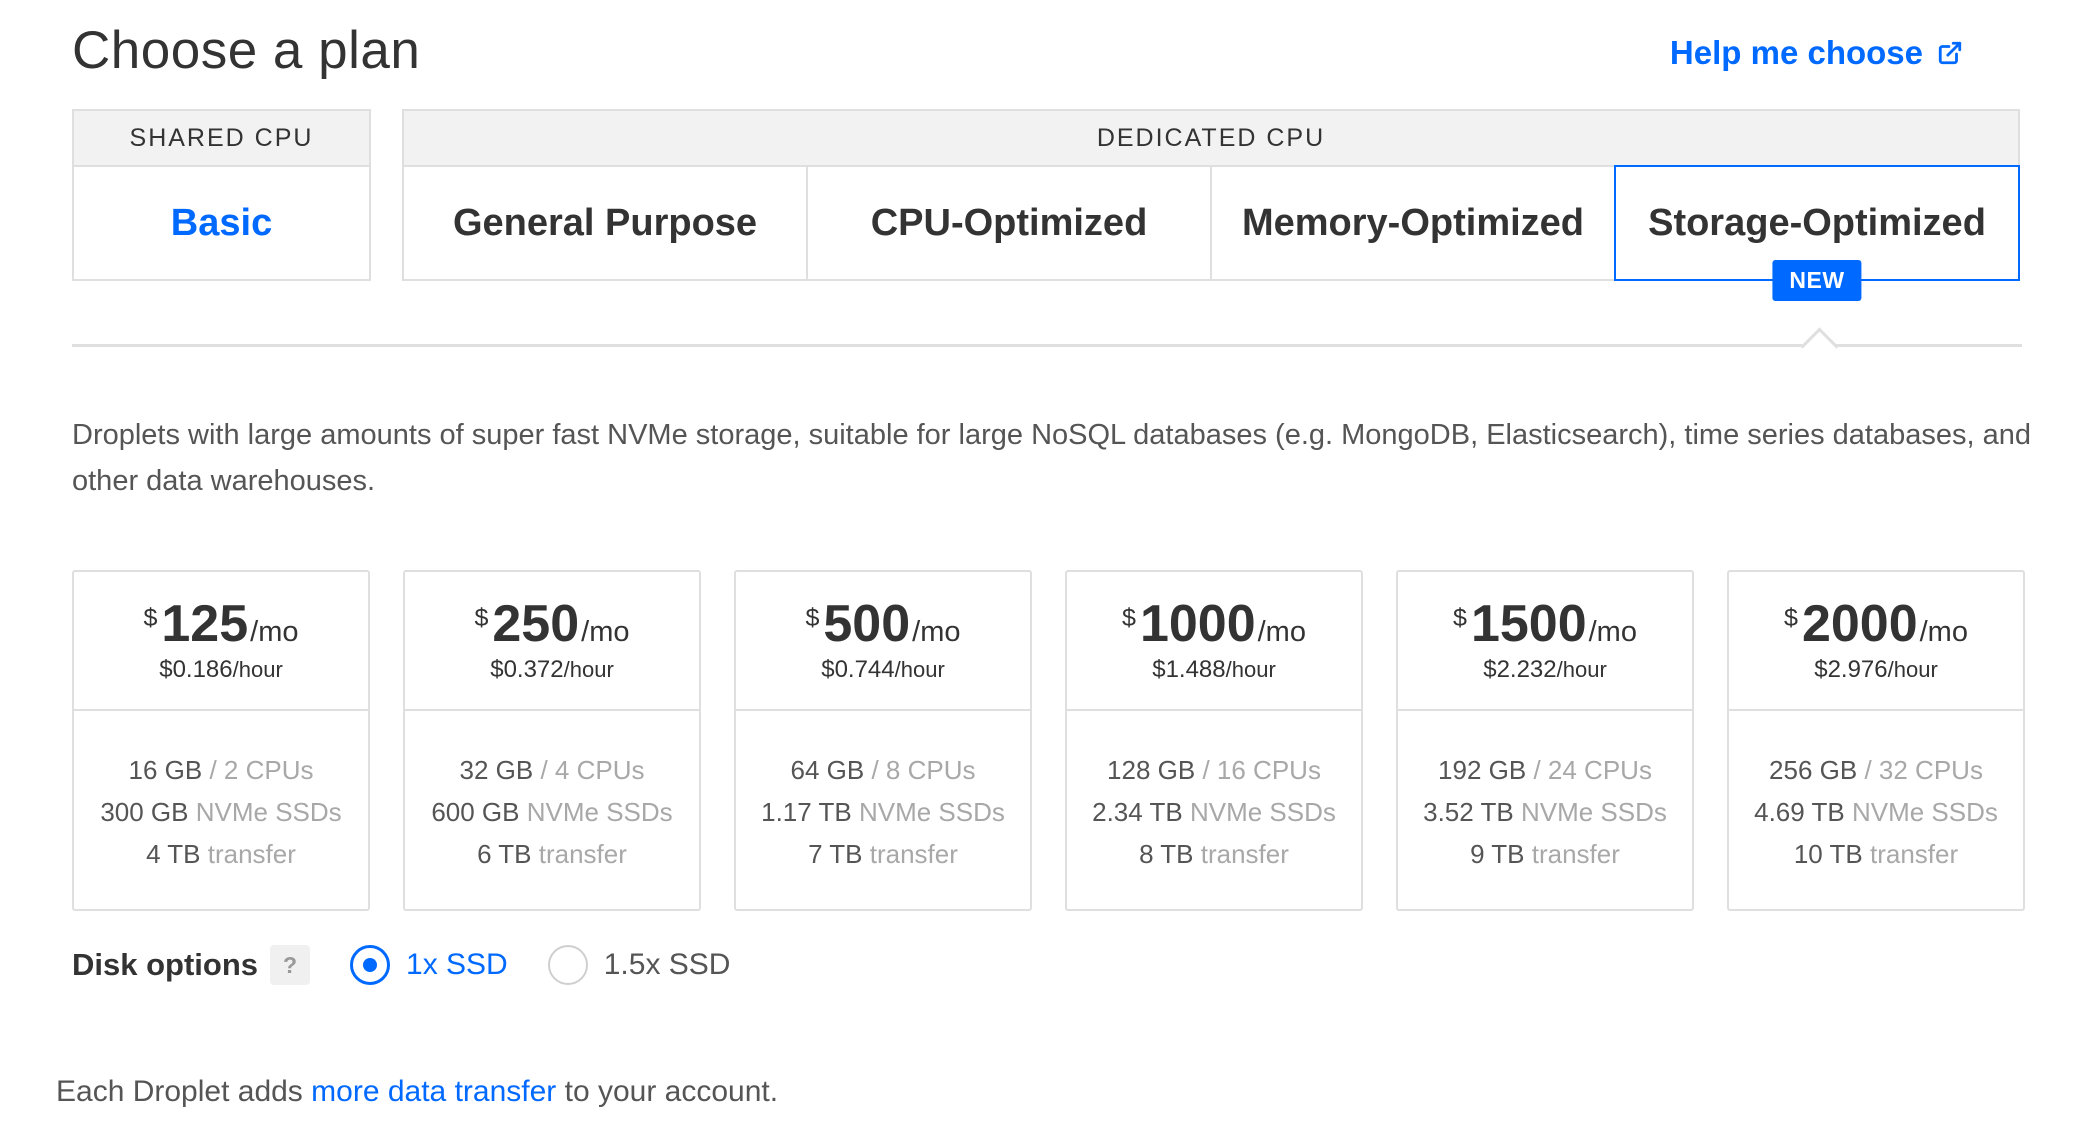  I want to click on hourly-price: $2.232/hour, so click(1545, 670).